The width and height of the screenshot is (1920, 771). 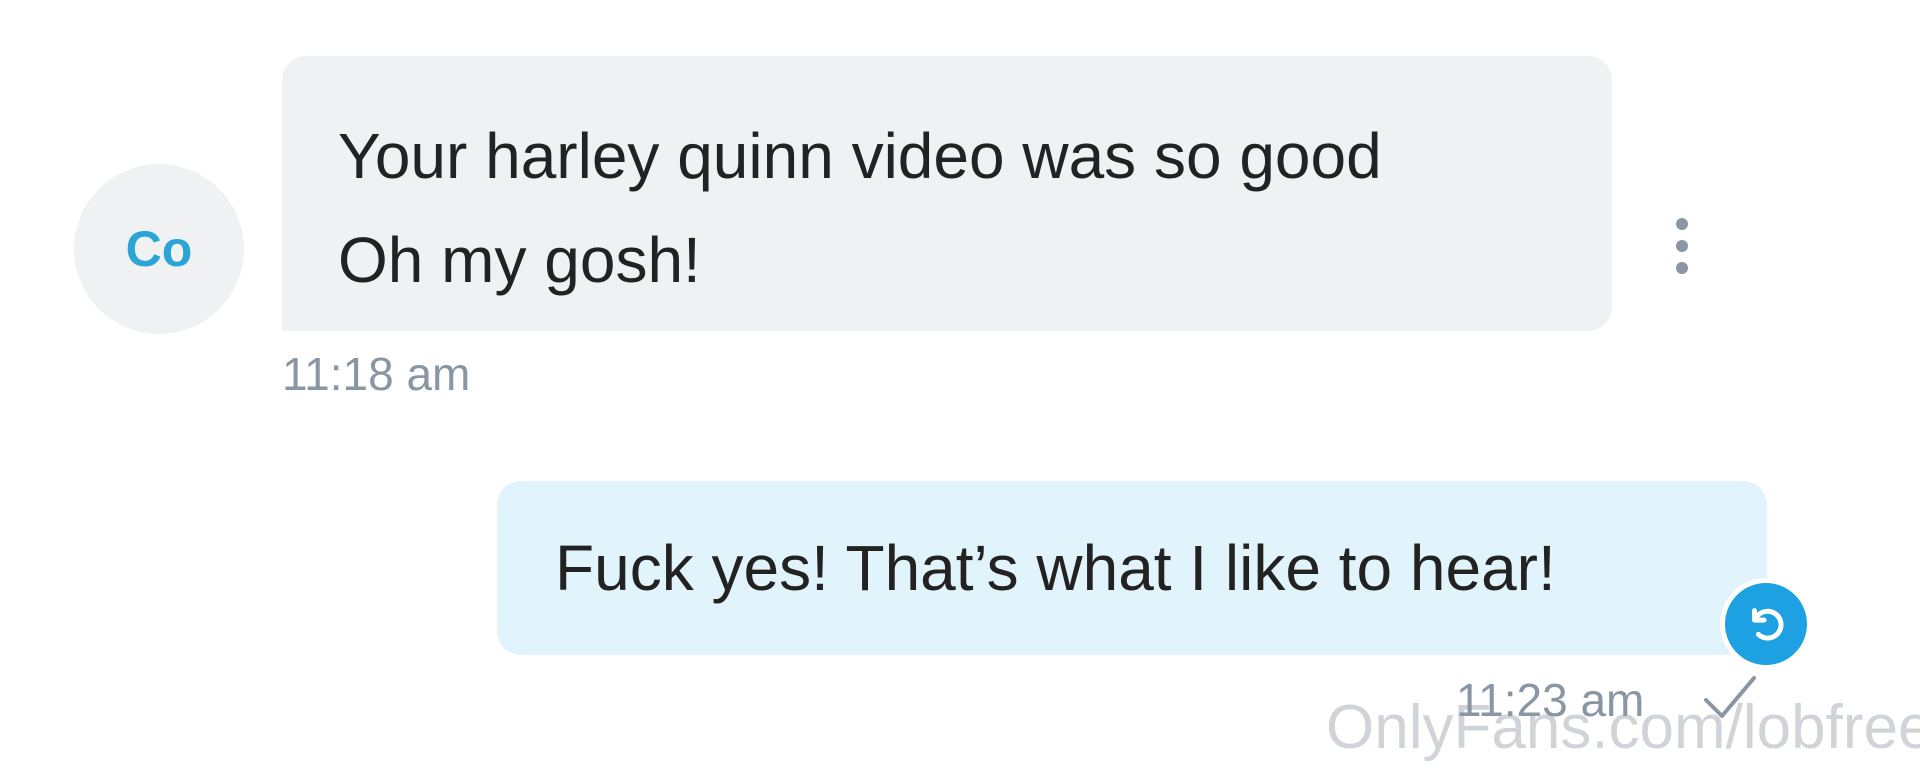 I want to click on avatar: Co, so click(x=159, y=249).